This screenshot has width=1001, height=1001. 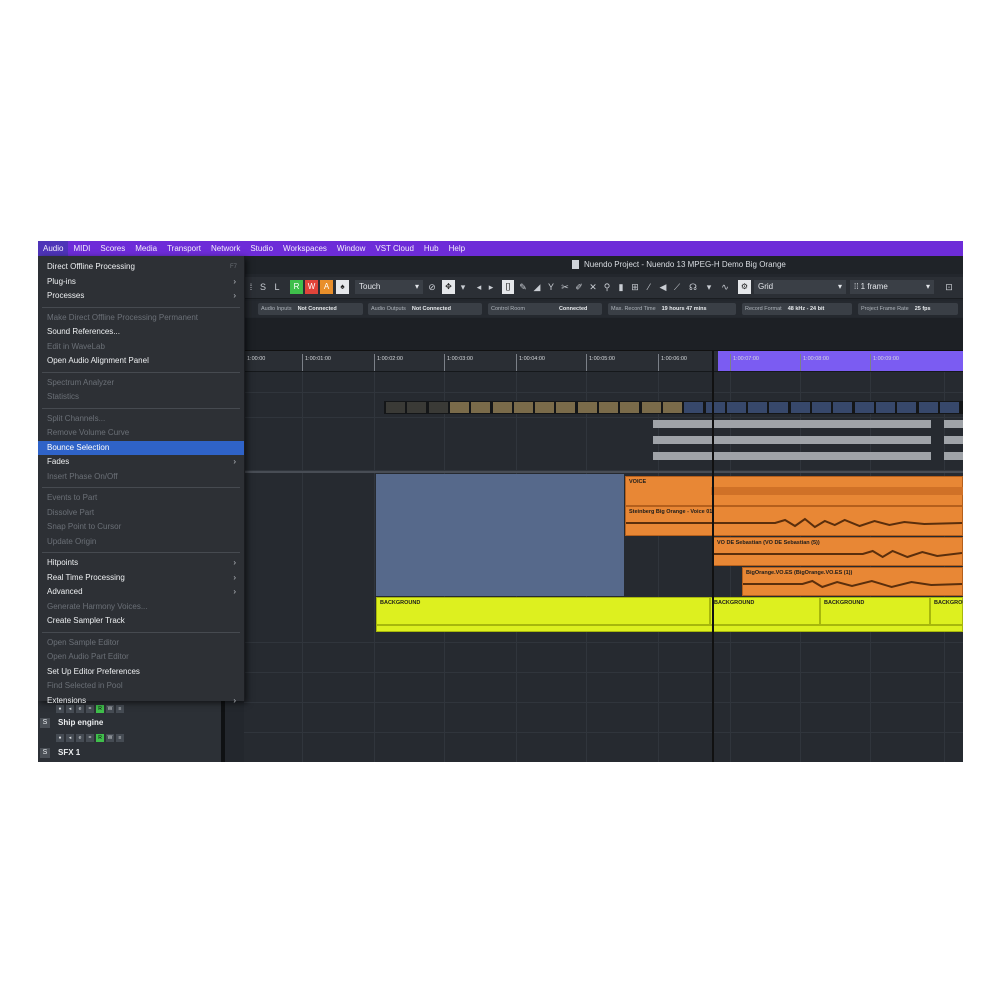 I want to click on video-track-thumbnails, so click(x=673, y=407).